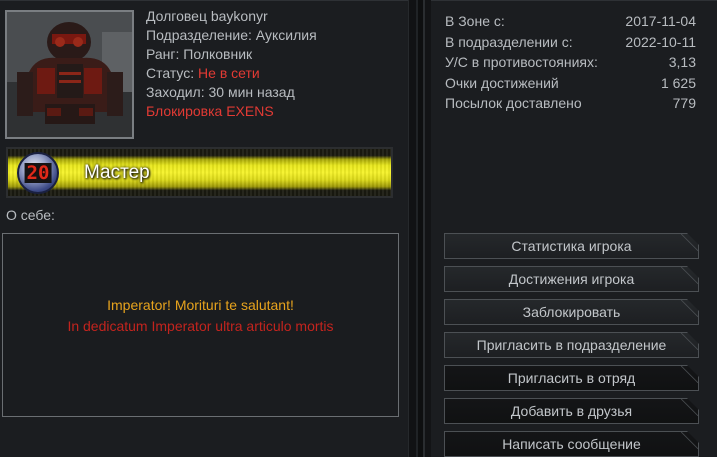  Describe the element at coordinates (199, 54) in the screenshot. I see `player-rank: Ранг: Полковник` at that location.